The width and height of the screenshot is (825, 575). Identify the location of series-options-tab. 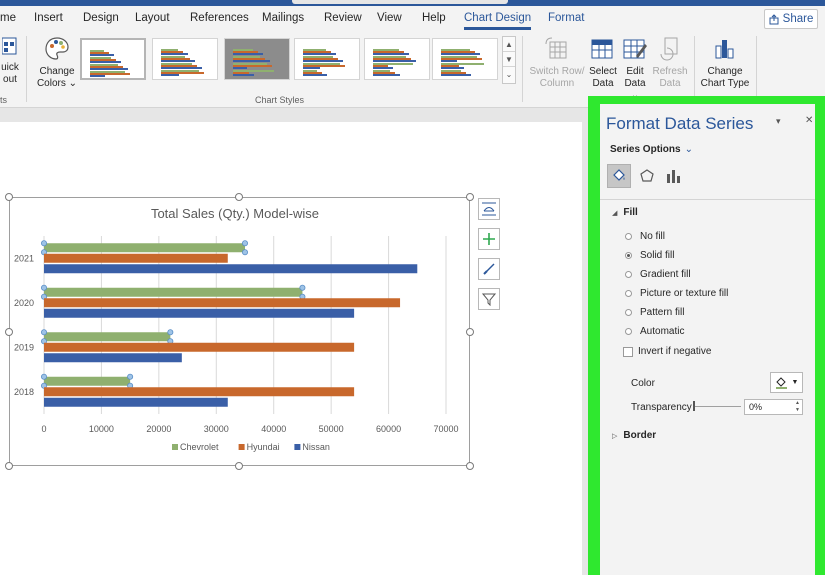
(673, 176).